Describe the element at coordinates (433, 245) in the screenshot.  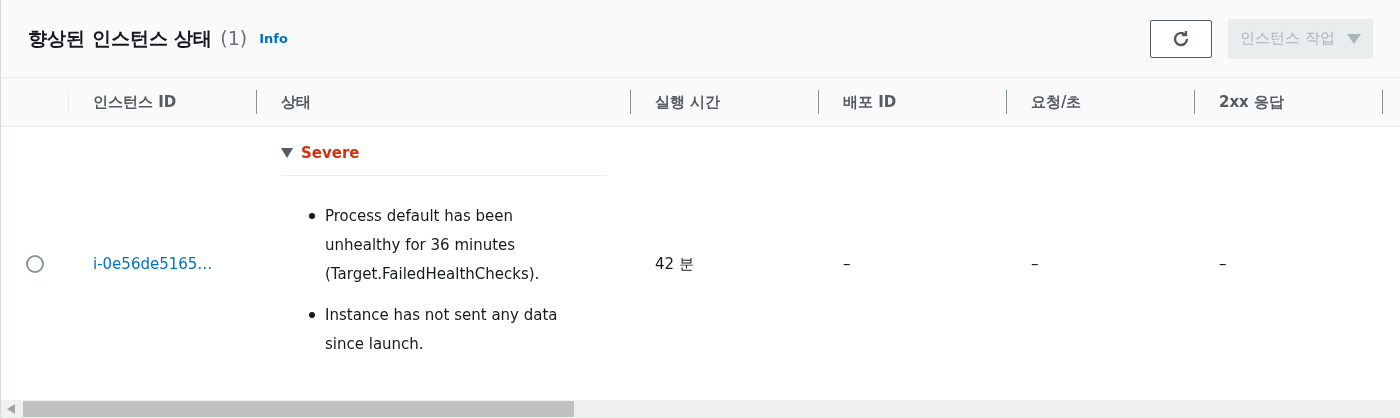
I see `status-message: Process default has been unhealthy for 36 minutes (Target.FailedHealthChecks).` at that location.